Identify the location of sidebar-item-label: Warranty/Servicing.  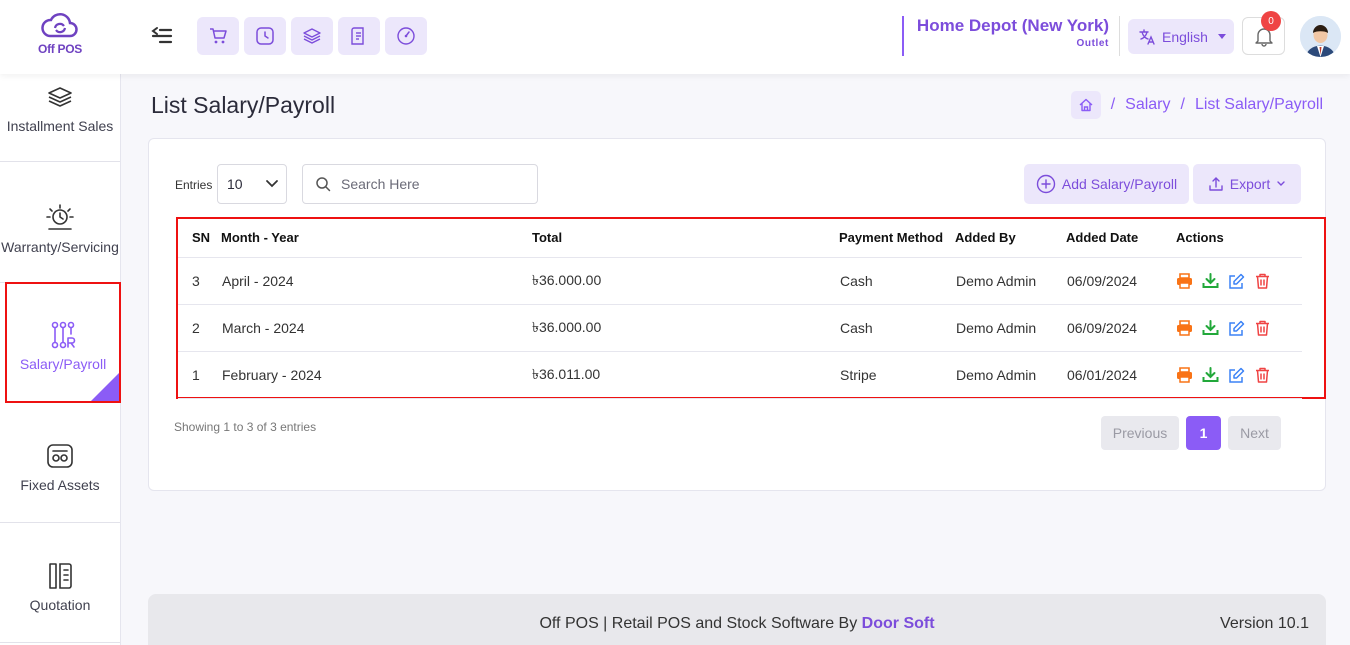
(60, 247).